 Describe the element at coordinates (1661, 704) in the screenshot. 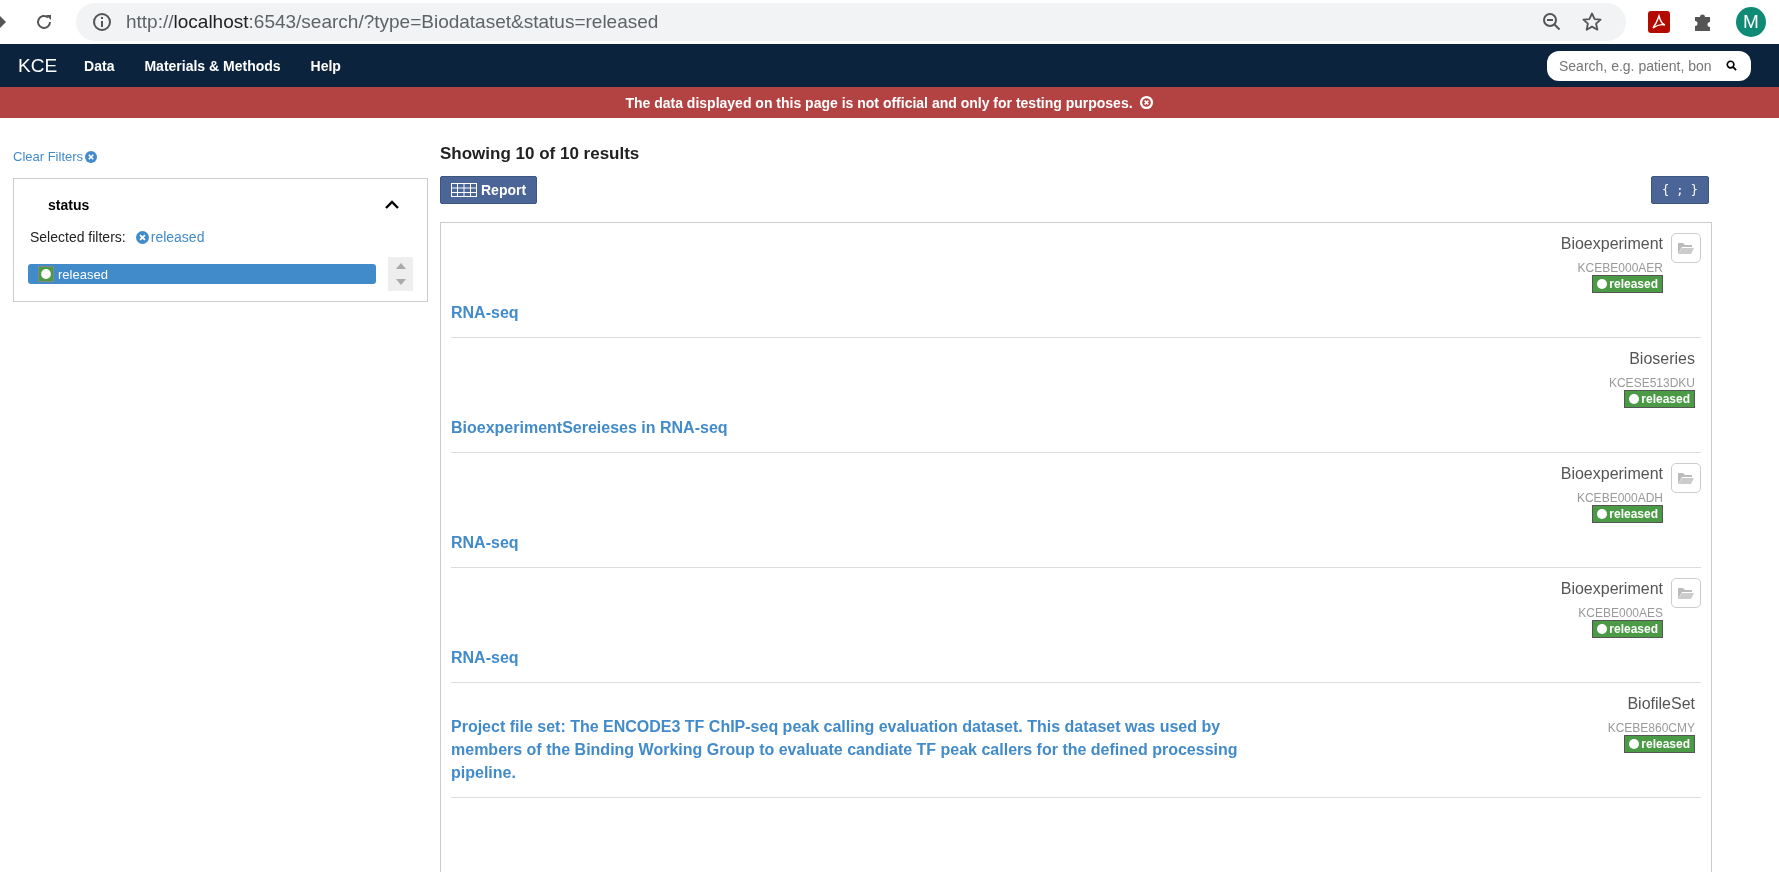

I see `result-type: BiofileSet` at that location.